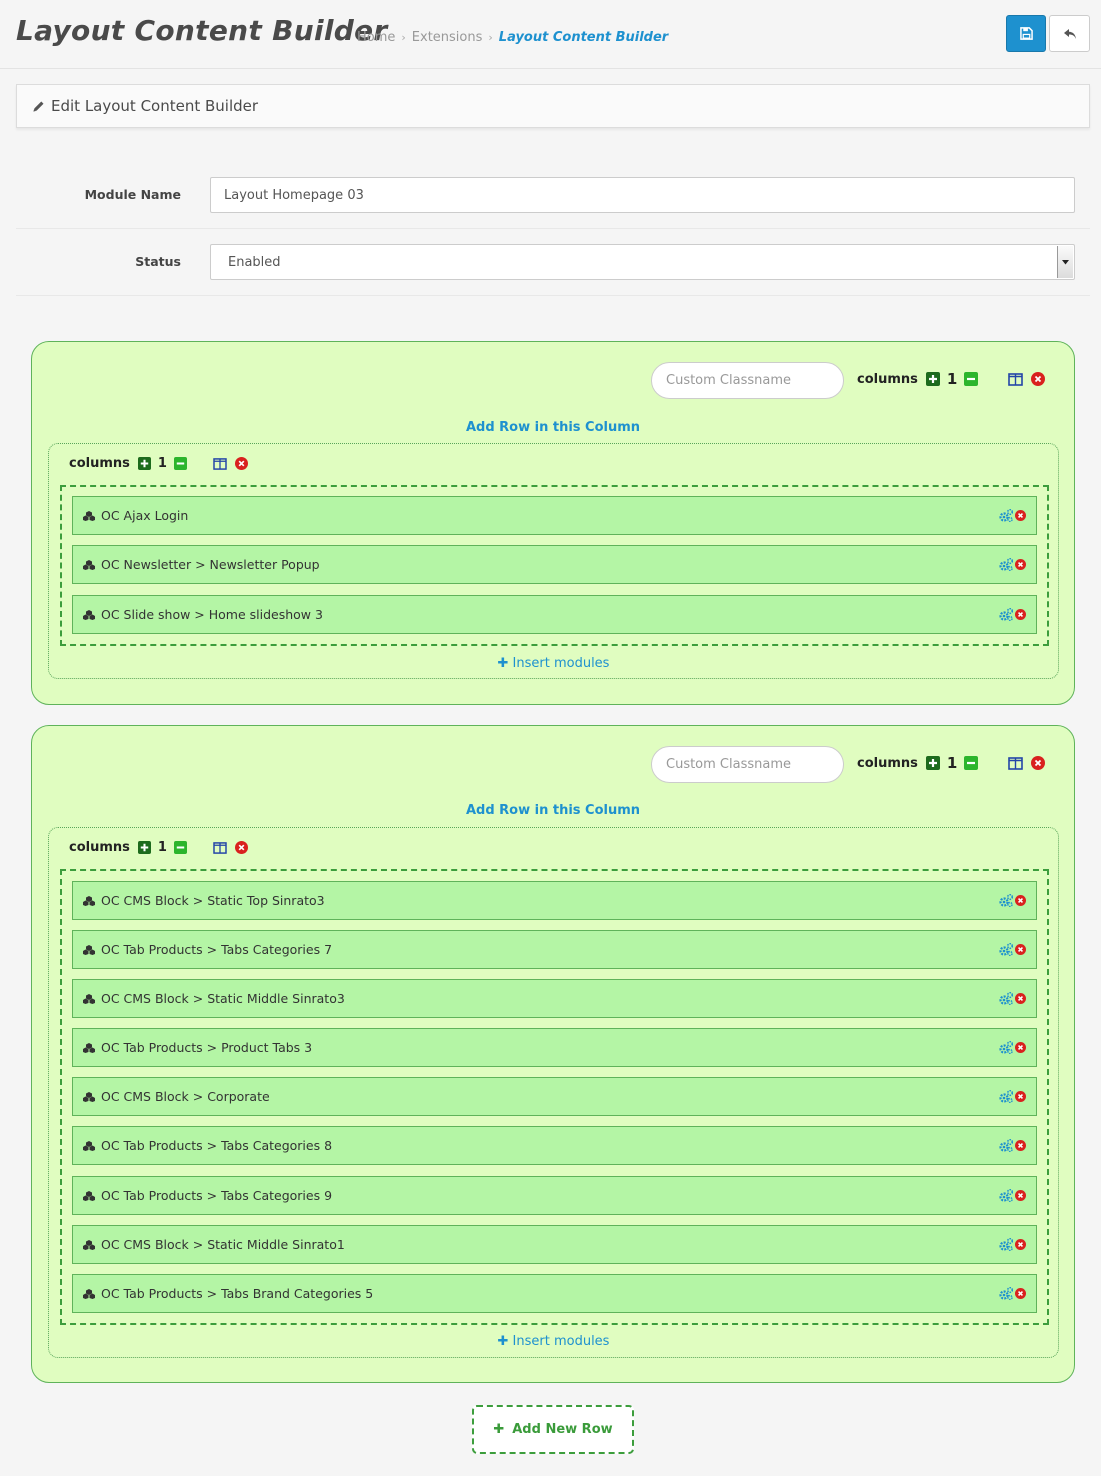 The width and height of the screenshot is (1101, 1476). I want to click on module-item: OC Tab Products > Tabs Categories 7, so click(554, 949).